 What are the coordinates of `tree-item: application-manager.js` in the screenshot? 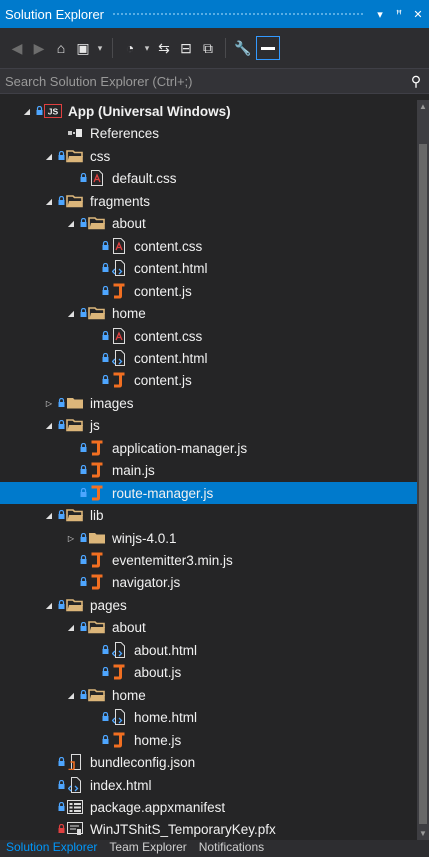 It's located at (209, 448).